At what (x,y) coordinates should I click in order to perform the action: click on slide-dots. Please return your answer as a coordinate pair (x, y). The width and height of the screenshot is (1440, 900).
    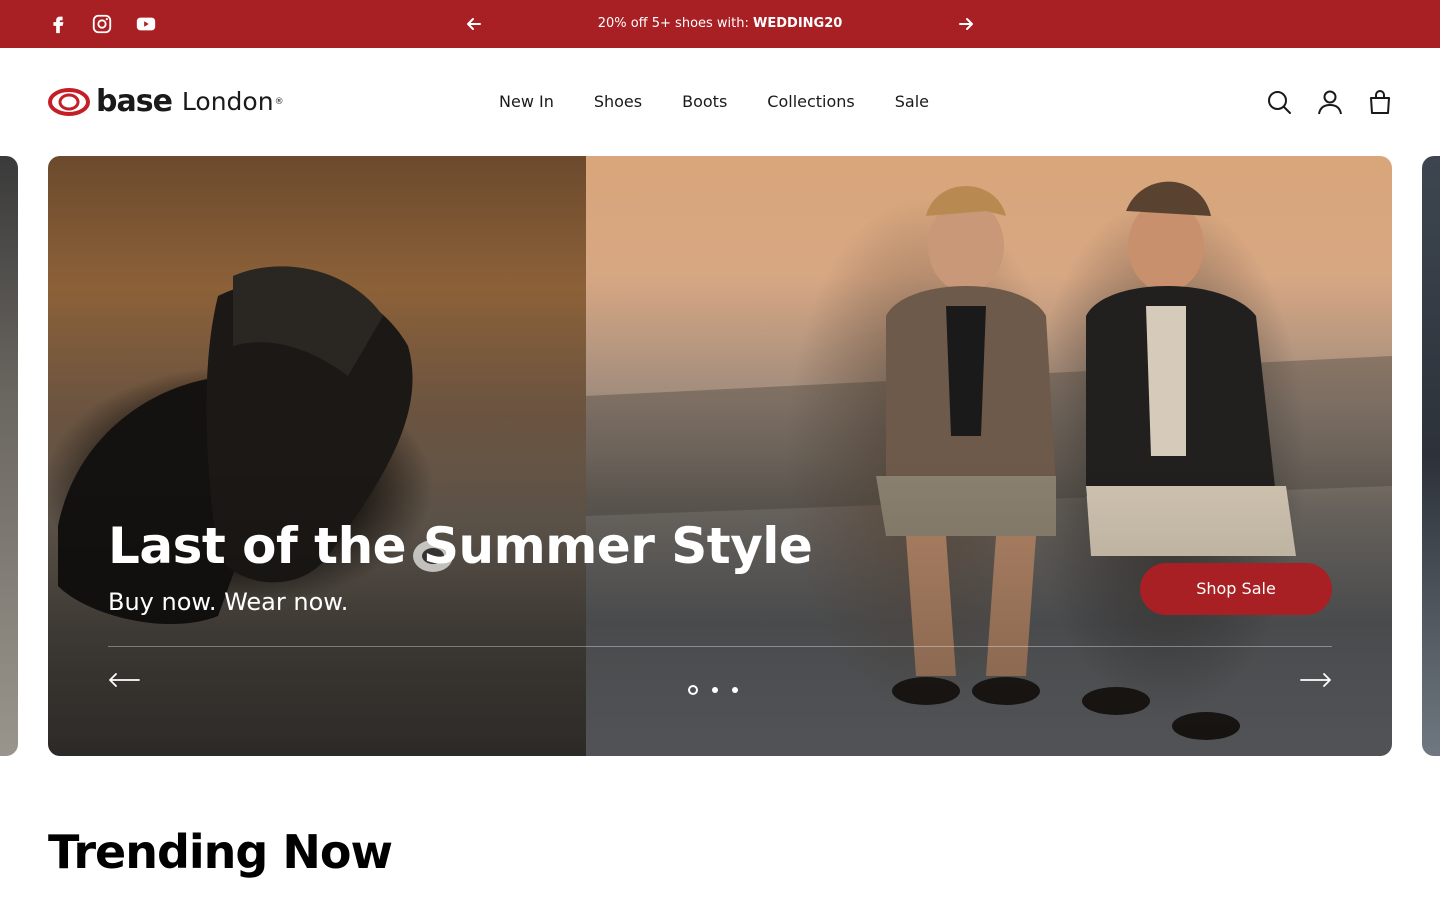
    Looking at the image, I should click on (713, 690).